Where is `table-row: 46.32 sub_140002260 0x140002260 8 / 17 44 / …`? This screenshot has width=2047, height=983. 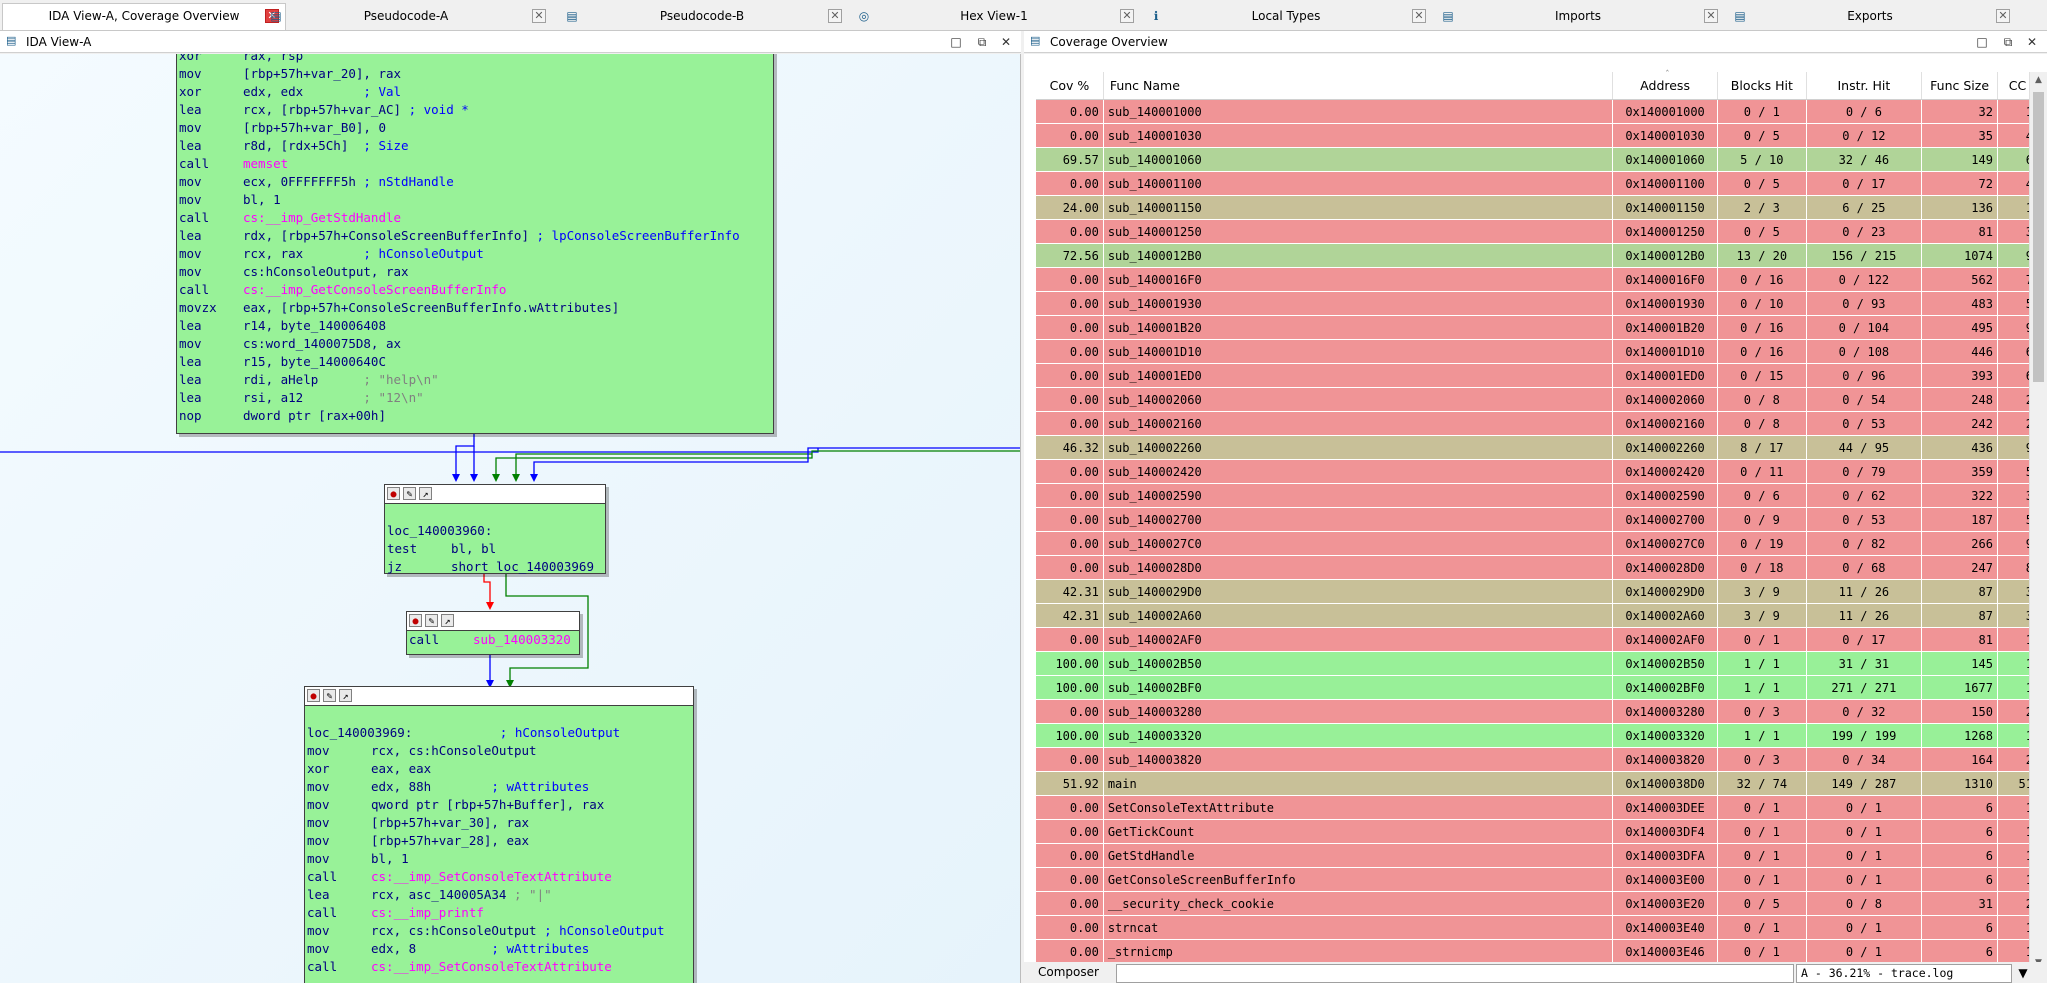 table-row: 46.32 sub_140002260 0x140002260 8 / 17 44 / … is located at coordinates (1537, 447).